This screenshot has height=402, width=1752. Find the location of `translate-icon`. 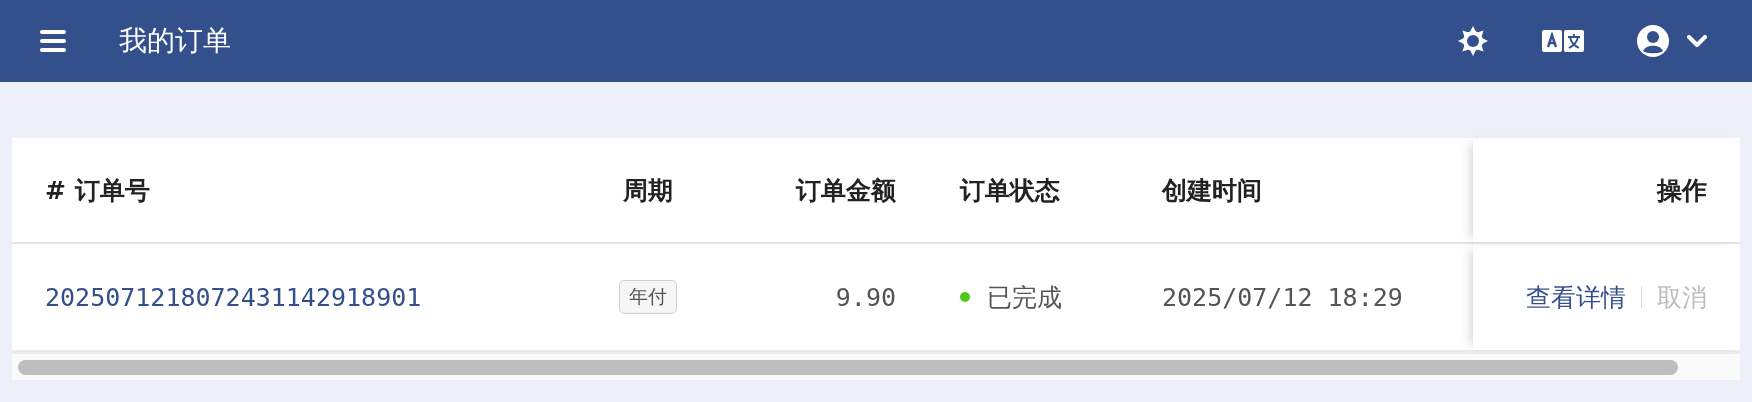

translate-icon is located at coordinates (1563, 41).